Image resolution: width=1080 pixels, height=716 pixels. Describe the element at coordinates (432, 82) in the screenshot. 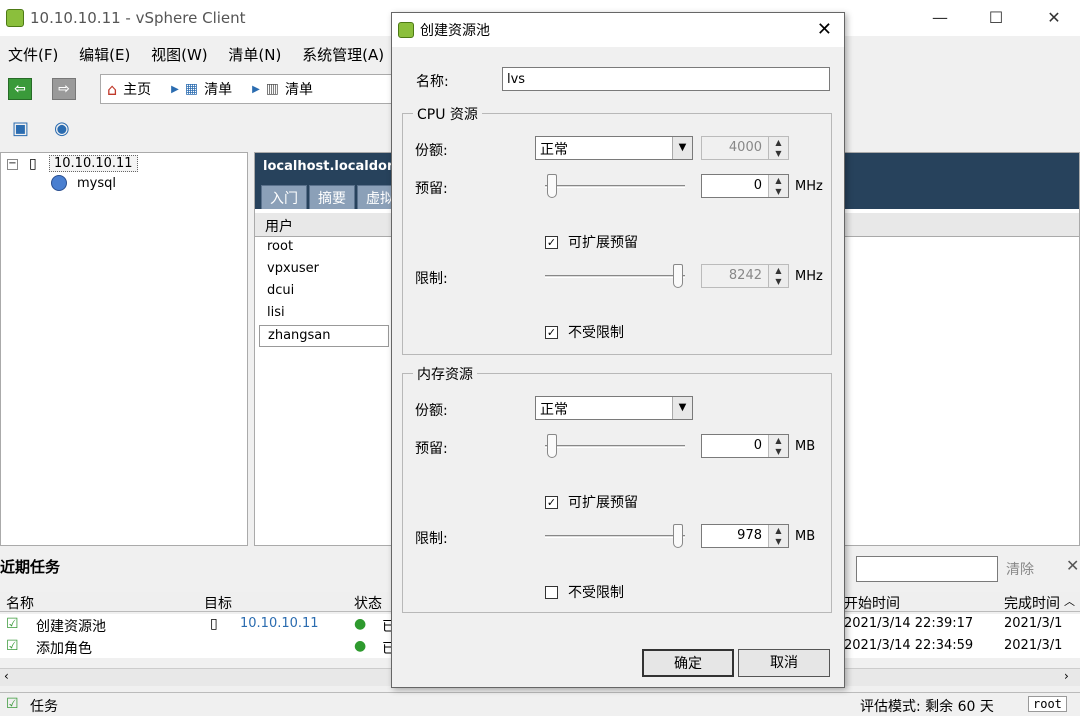

I see `name-label: 名称:` at that location.